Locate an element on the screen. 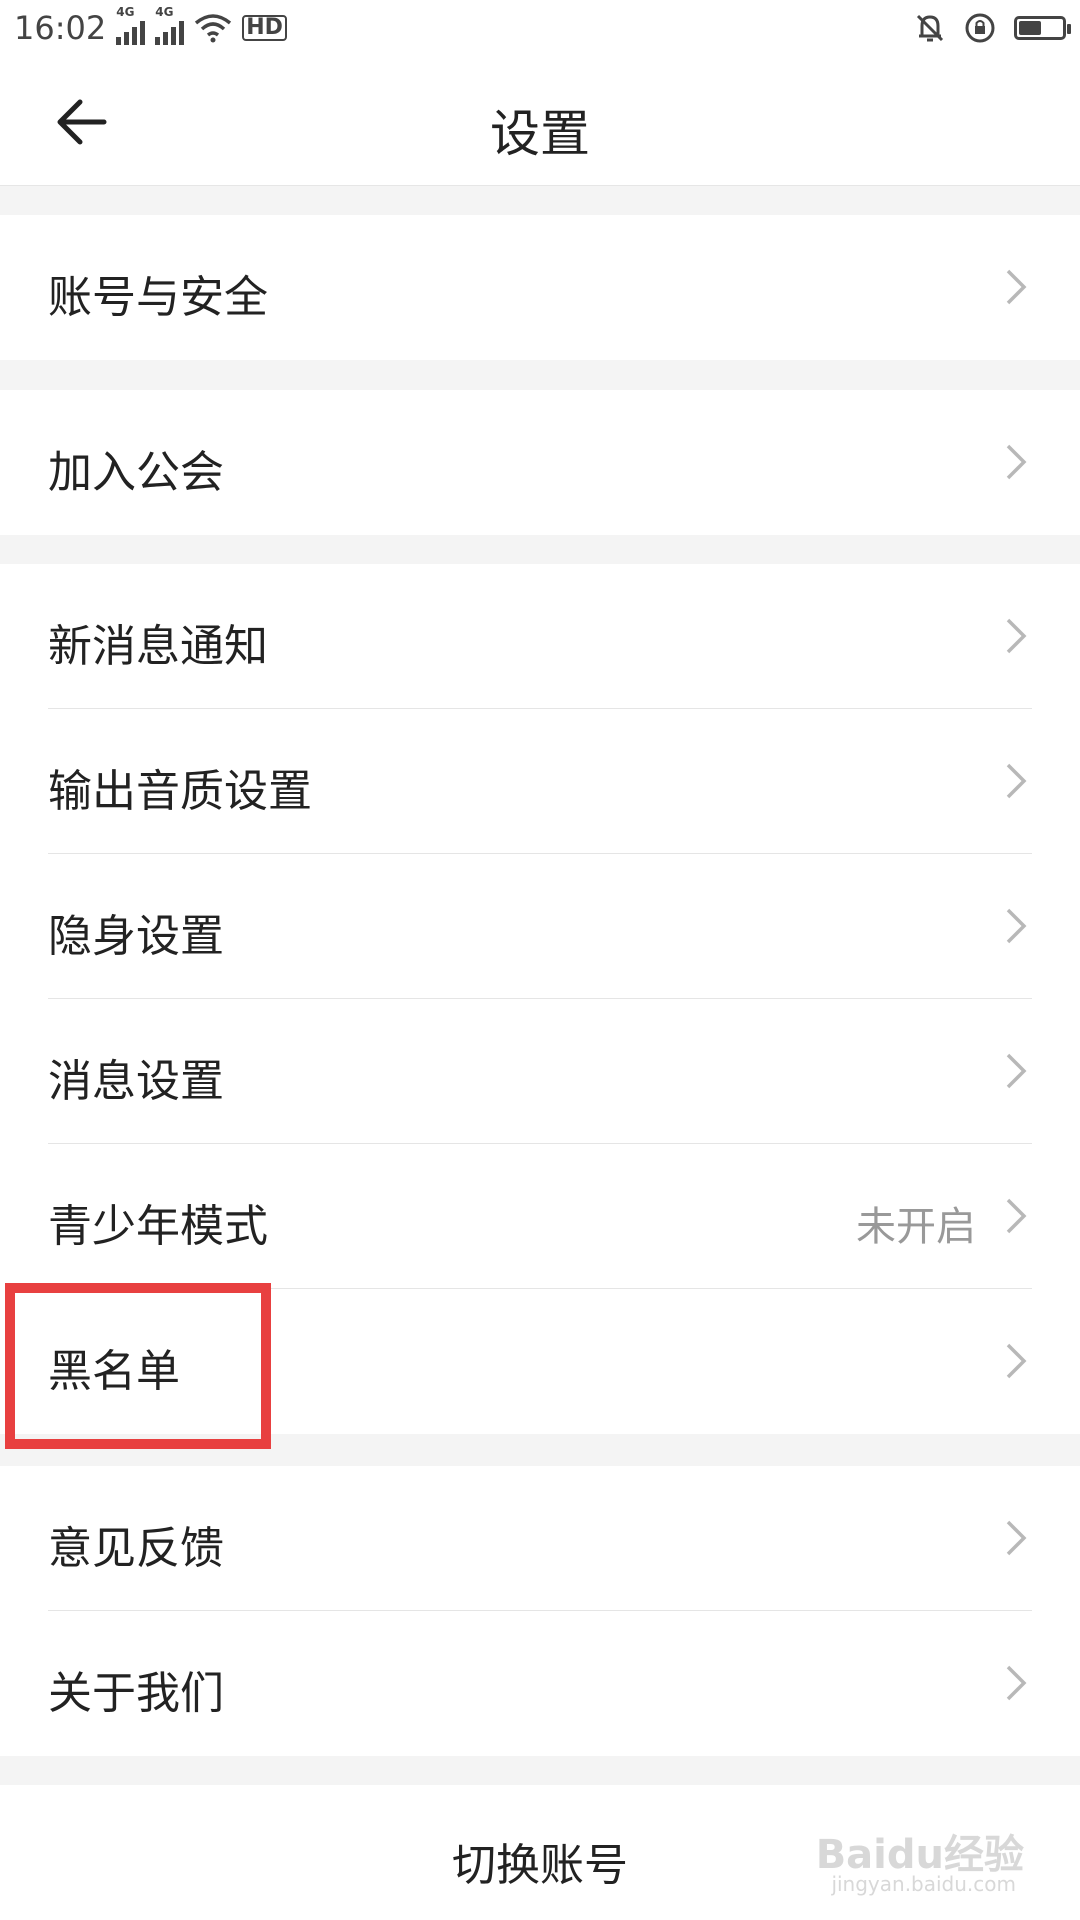 The image size is (1080, 1920). battery-icon is located at coordinates (1042, 28).